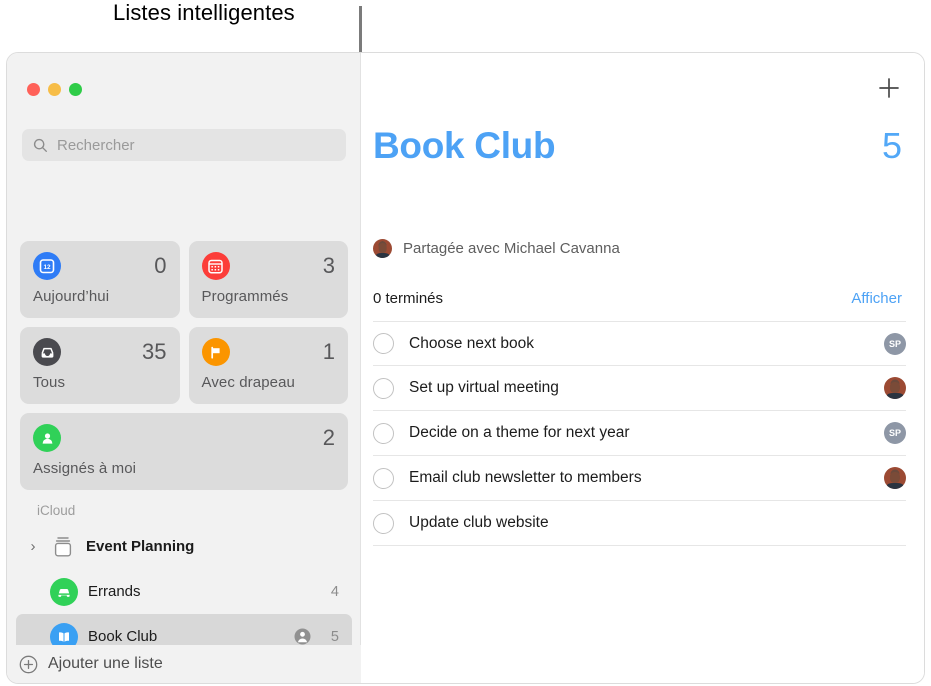 The image size is (931, 686). Describe the element at coordinates (484, 387) in the screenshot. I see `task-title: Set up virtual meeting` at that location.